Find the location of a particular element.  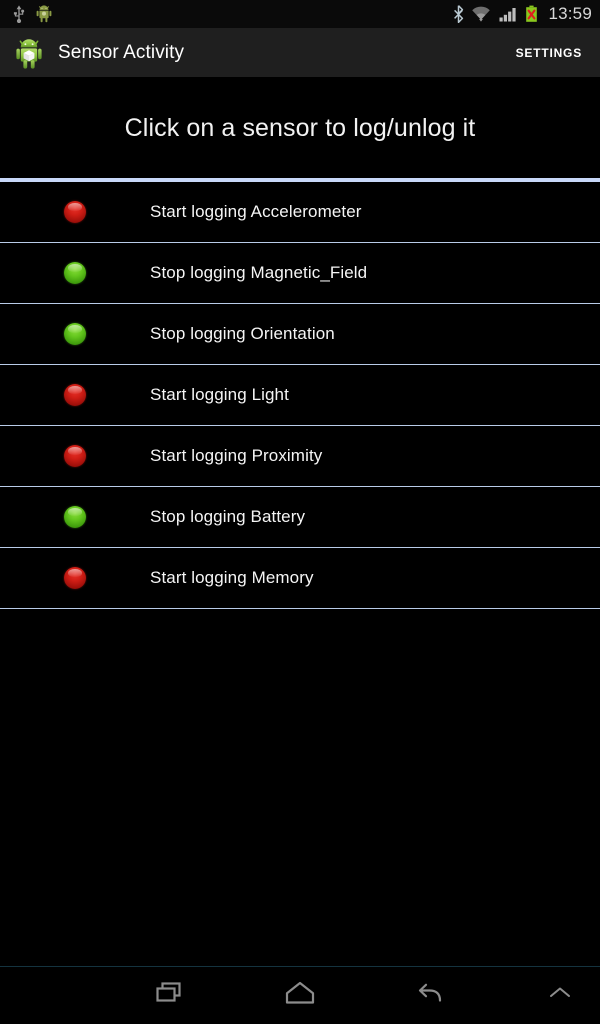

status-bar: 13:59 is located at coordinates (300, 14).